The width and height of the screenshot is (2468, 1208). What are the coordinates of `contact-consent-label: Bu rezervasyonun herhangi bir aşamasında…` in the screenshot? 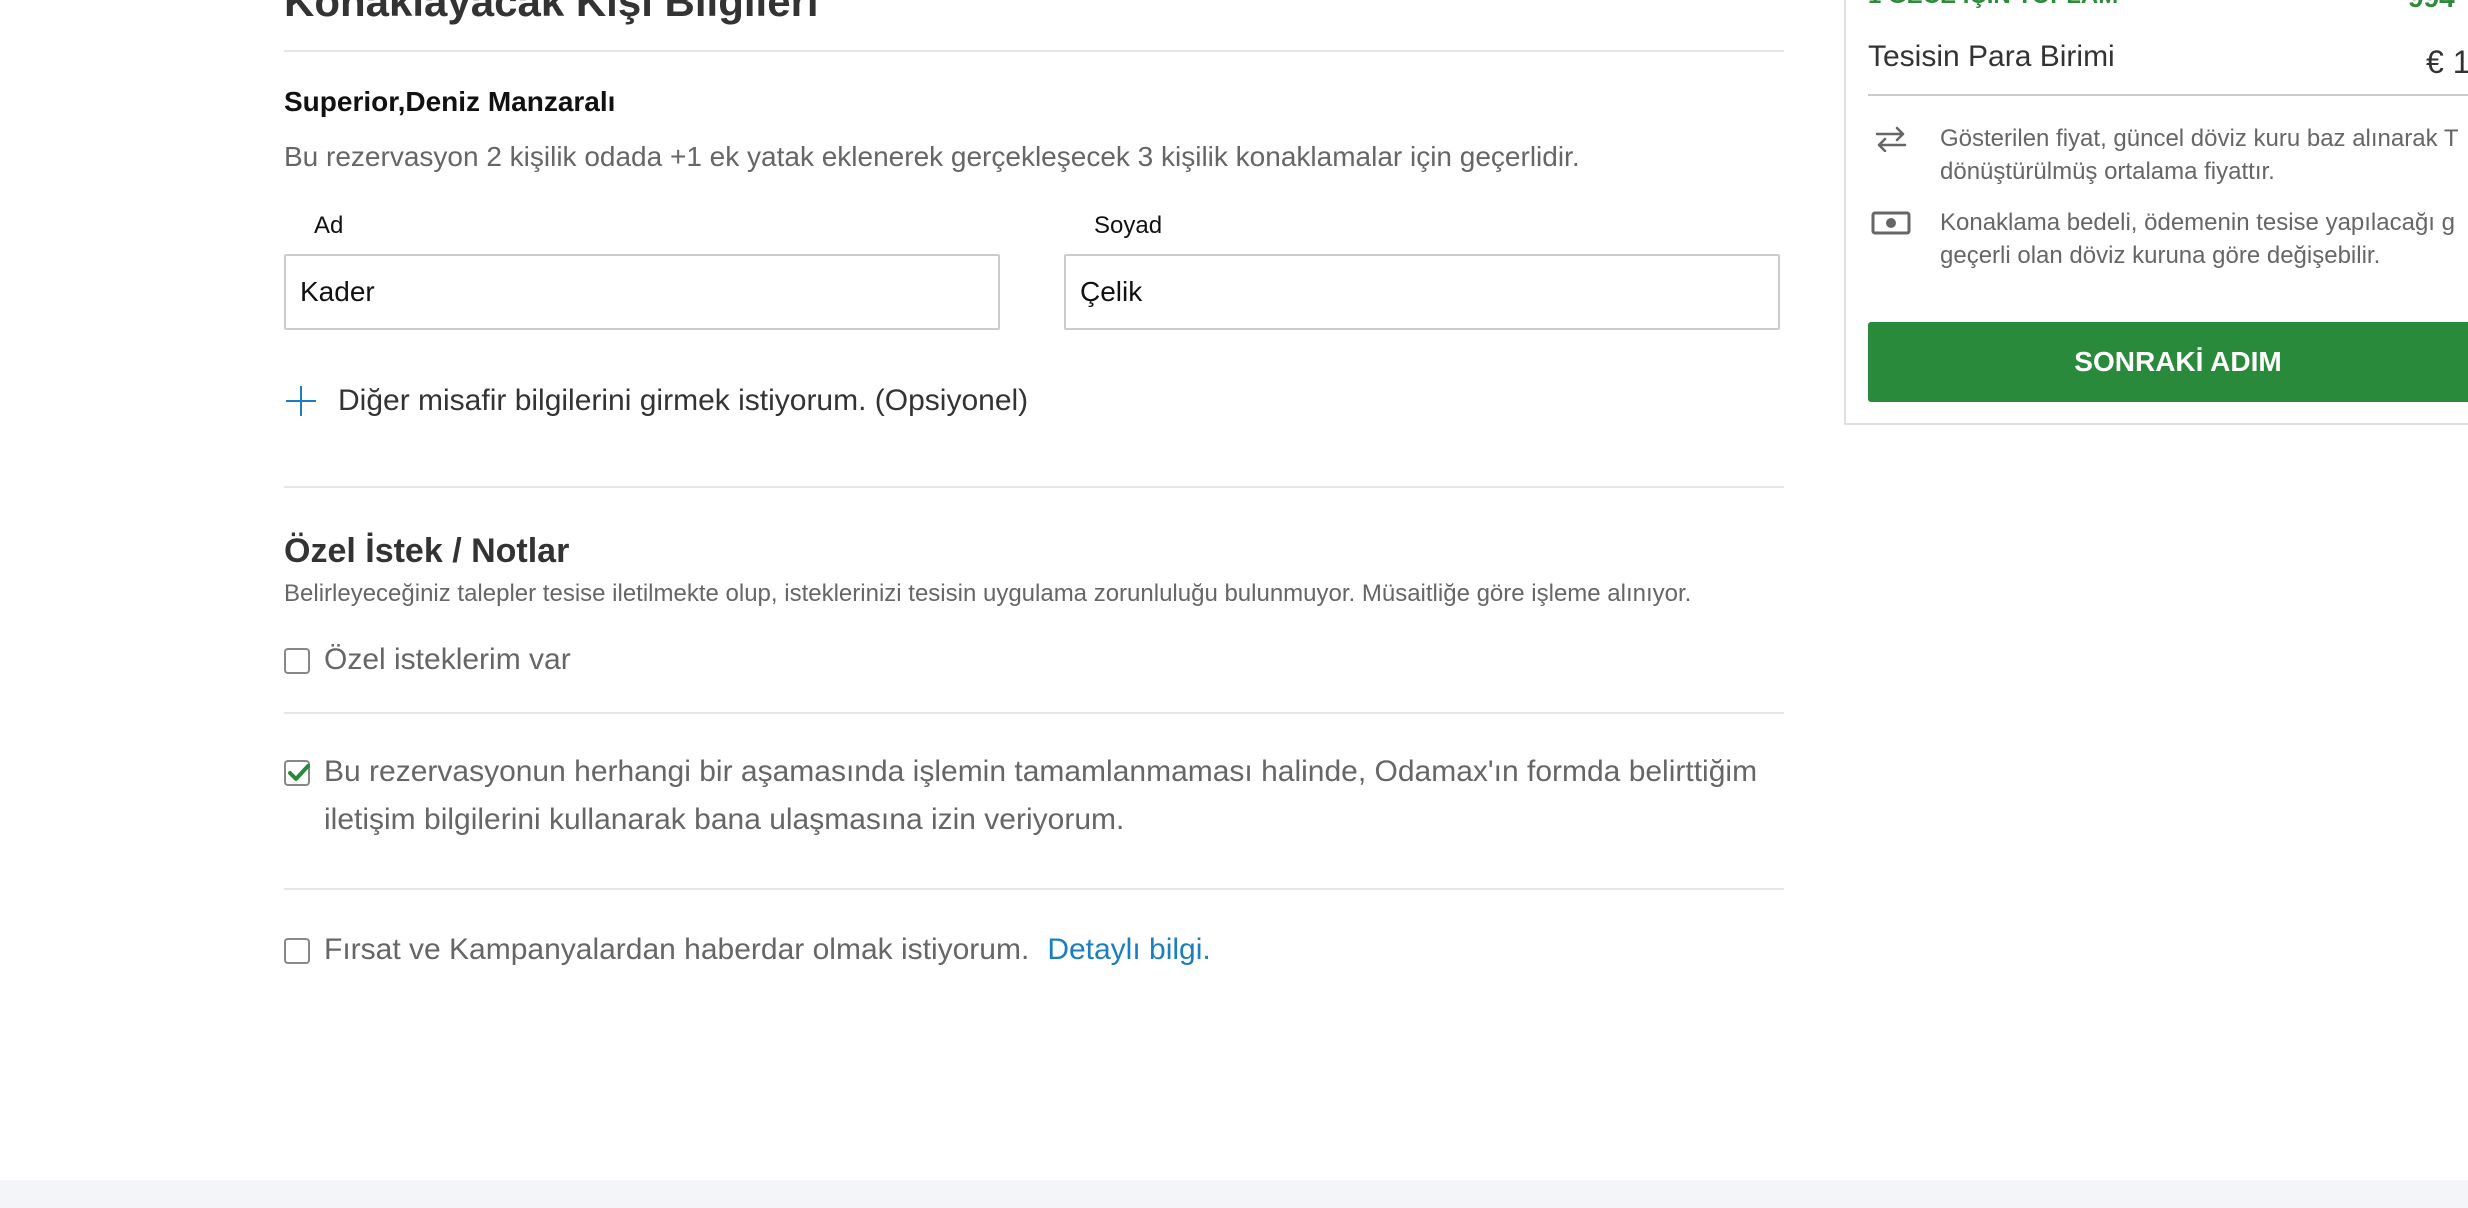 It's located at (1040, 796).